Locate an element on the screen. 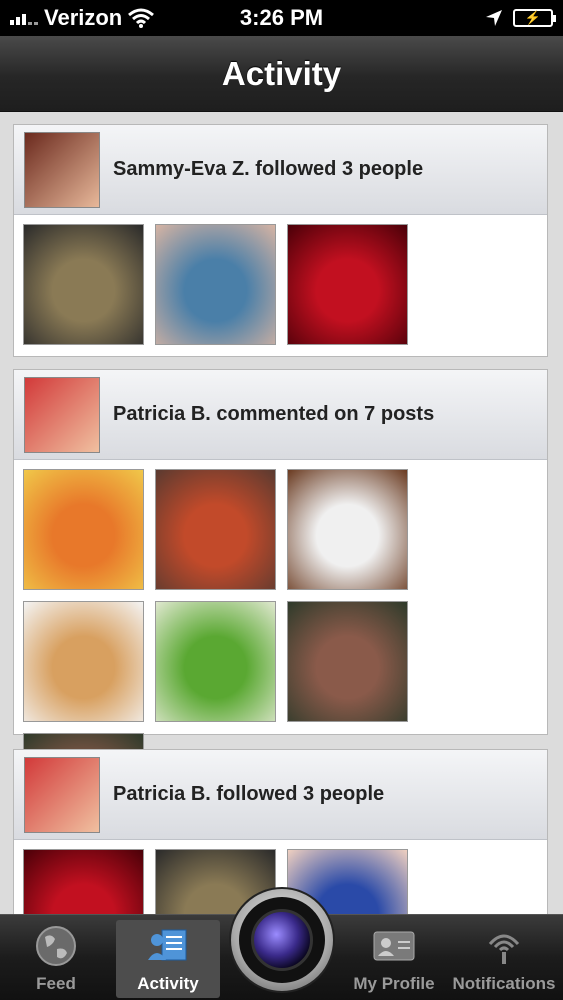  tab-activity: Activity is located at coordinates (168, 959).